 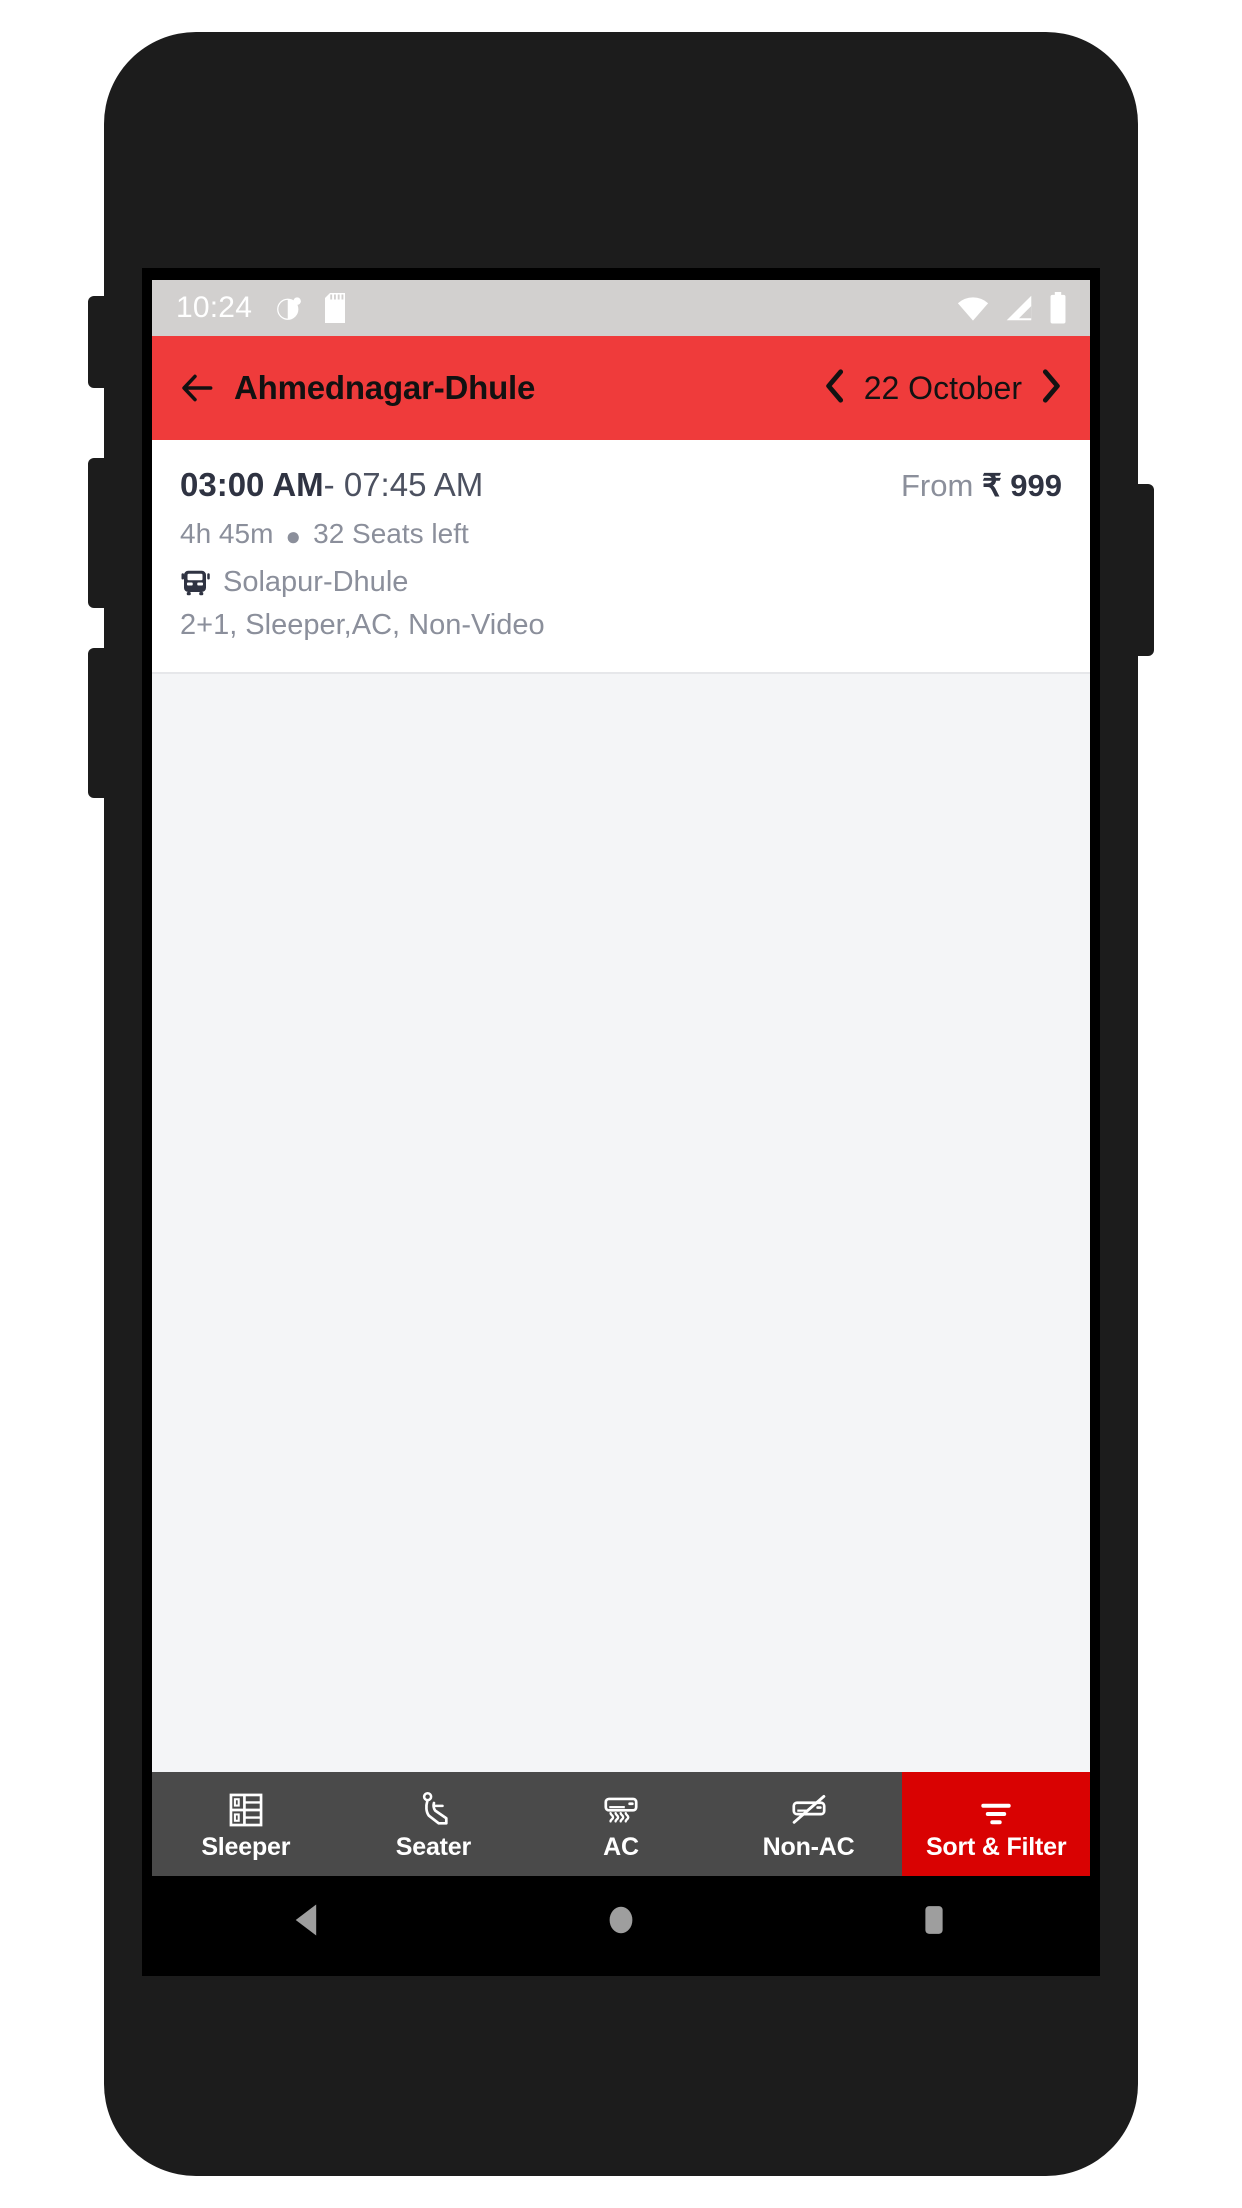 I want to click on filter-label-seater: Seater, so click(x=433, y=1846).